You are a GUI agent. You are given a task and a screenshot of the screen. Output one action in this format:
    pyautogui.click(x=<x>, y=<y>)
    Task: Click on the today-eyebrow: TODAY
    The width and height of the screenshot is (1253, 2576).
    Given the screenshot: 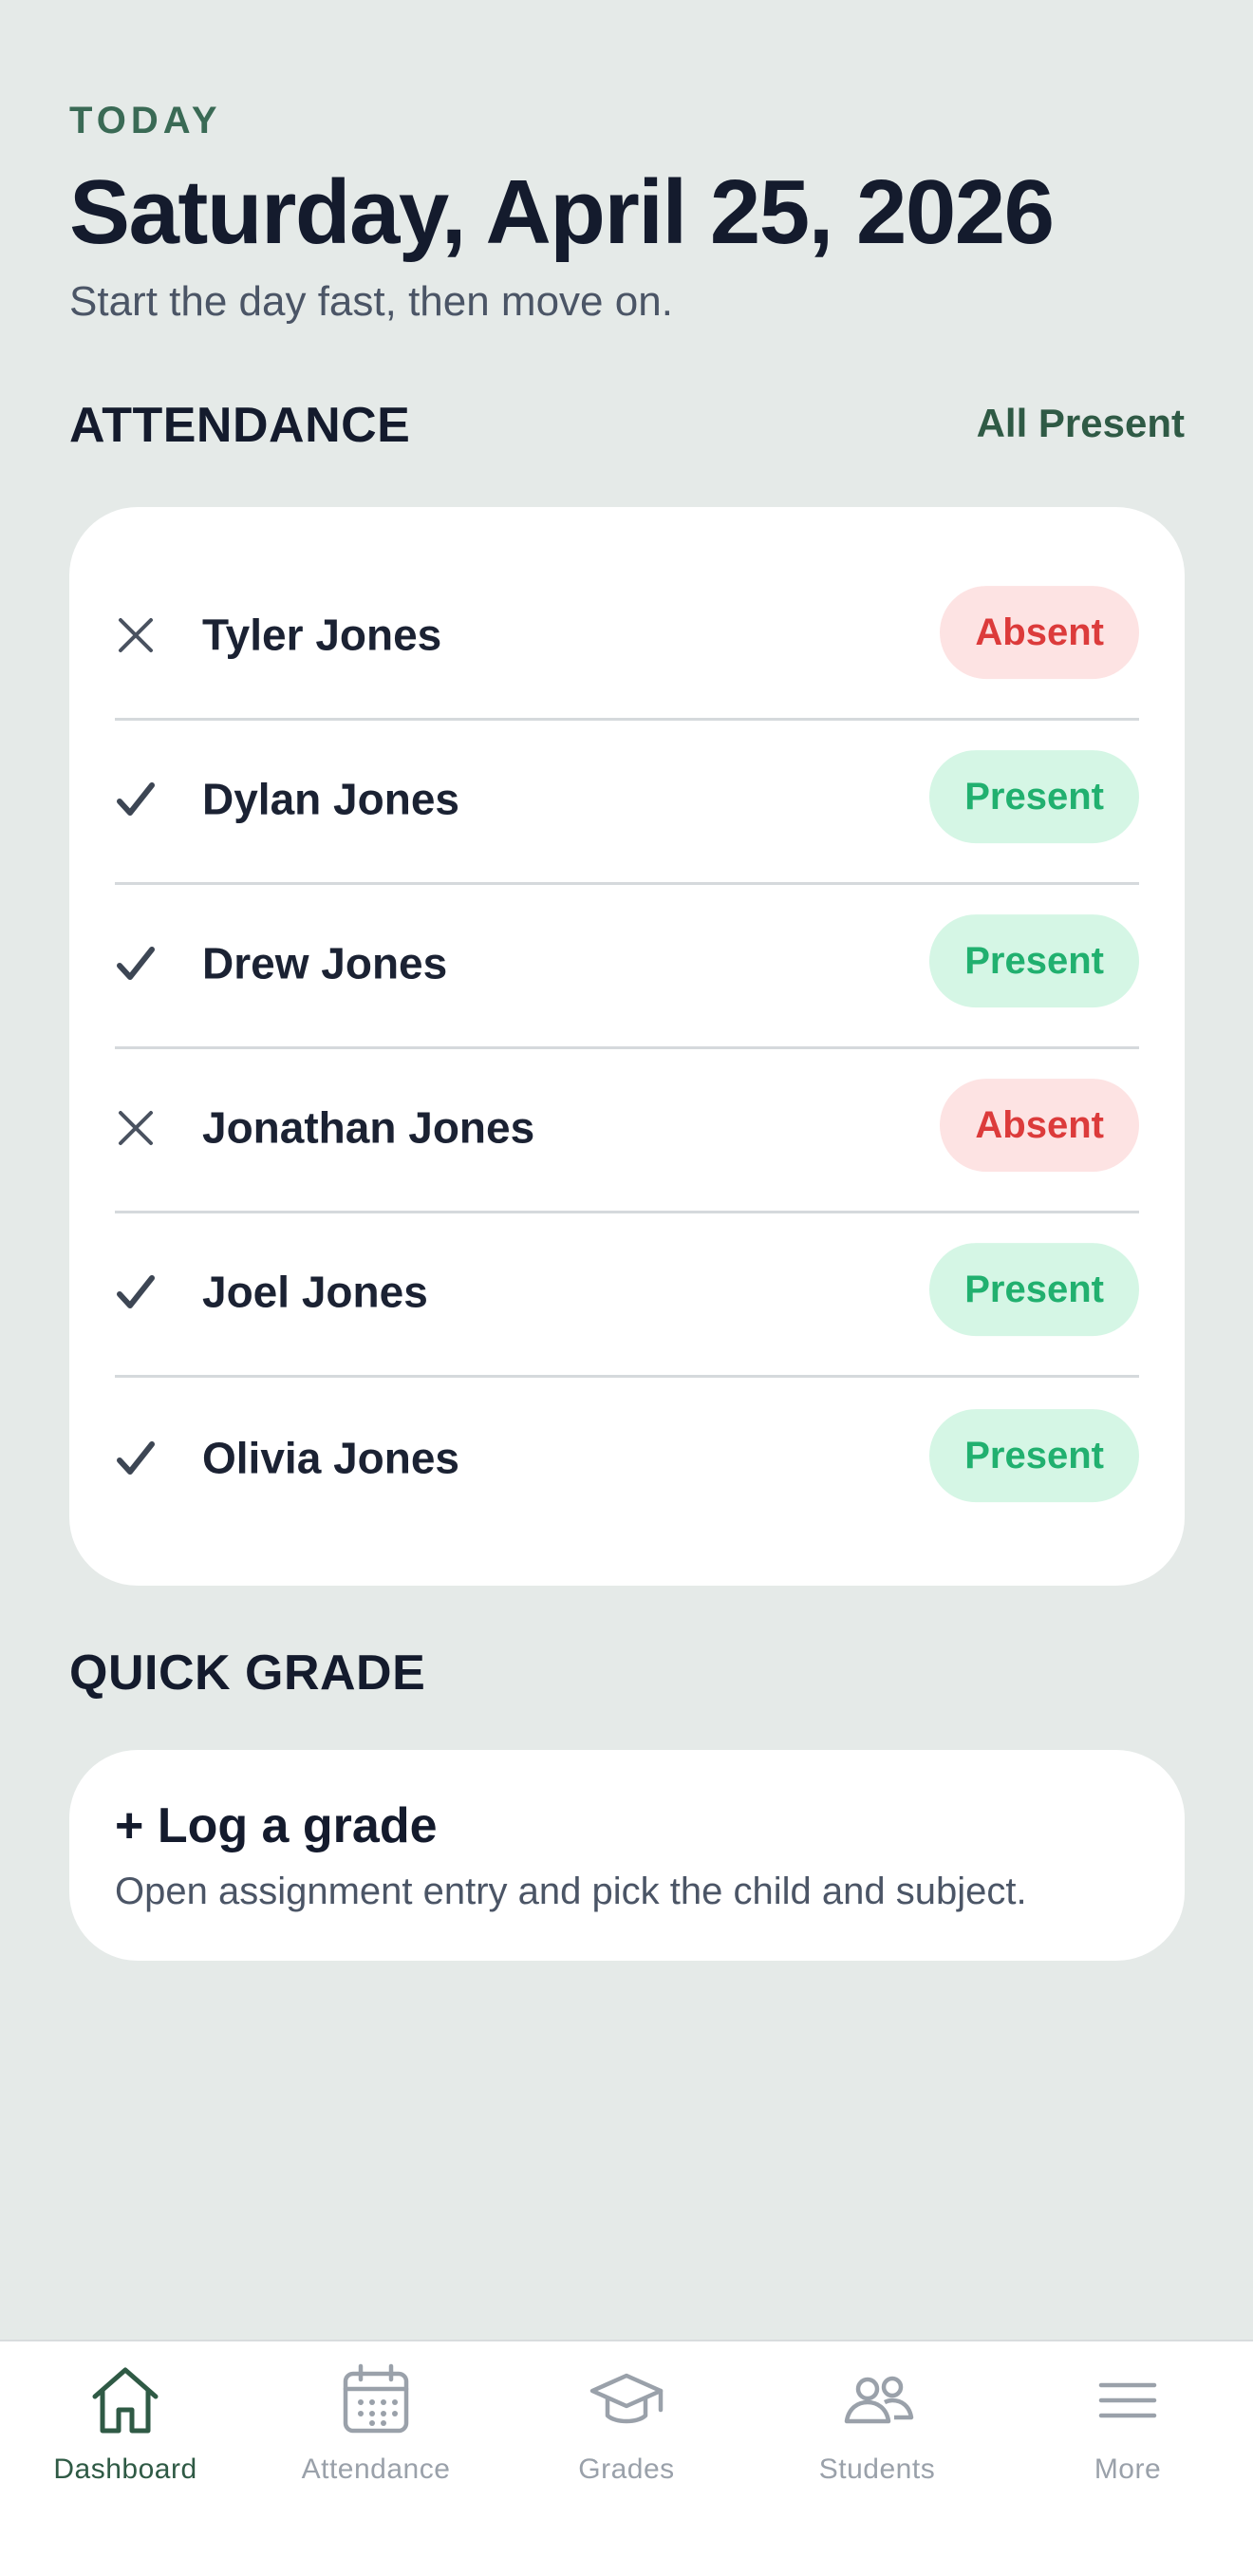 What is the action you would take?
    pyautogui.click(x=145, y=120)
    